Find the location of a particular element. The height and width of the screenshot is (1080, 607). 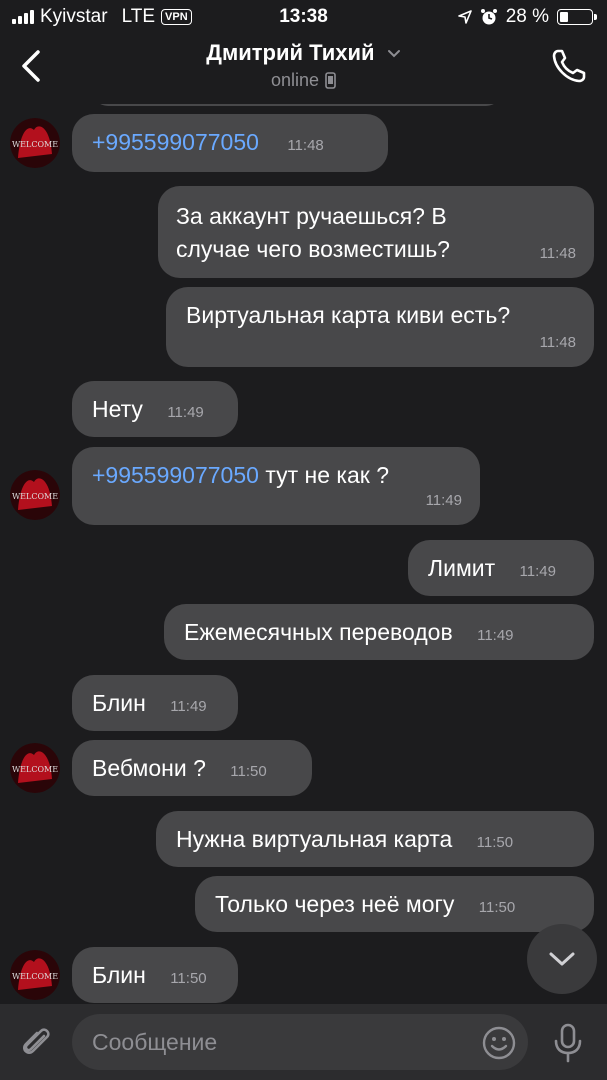

message-input: Сообщение is located at coordinates (300, 1042).